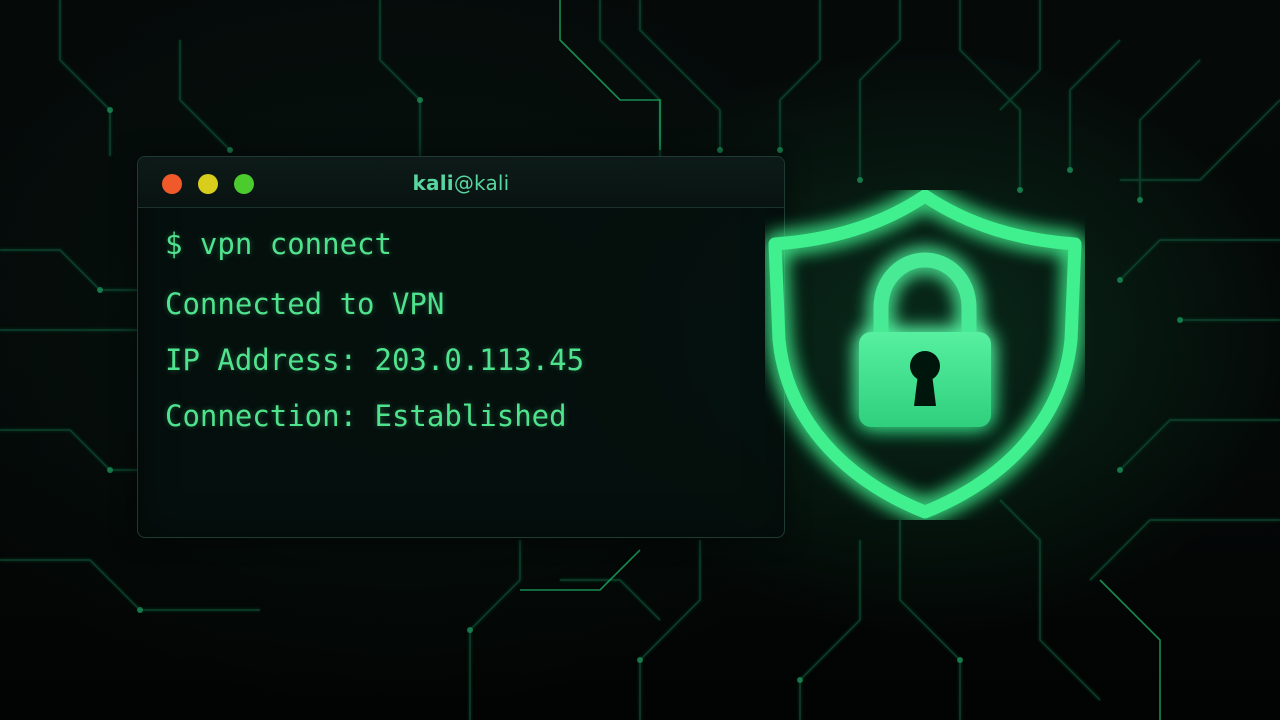 The width and height of the screenshot is (1280, 720). Describe the element at coordinates (433, 183) in the screenshot. I see `title-user: kali` at that location.